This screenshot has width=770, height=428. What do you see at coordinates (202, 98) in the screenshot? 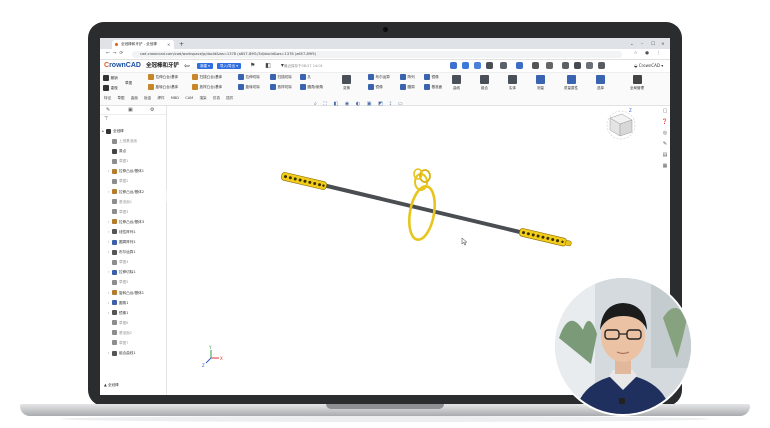
I see `menu-tab-render: 渲染` at bounding box center [202, 98].